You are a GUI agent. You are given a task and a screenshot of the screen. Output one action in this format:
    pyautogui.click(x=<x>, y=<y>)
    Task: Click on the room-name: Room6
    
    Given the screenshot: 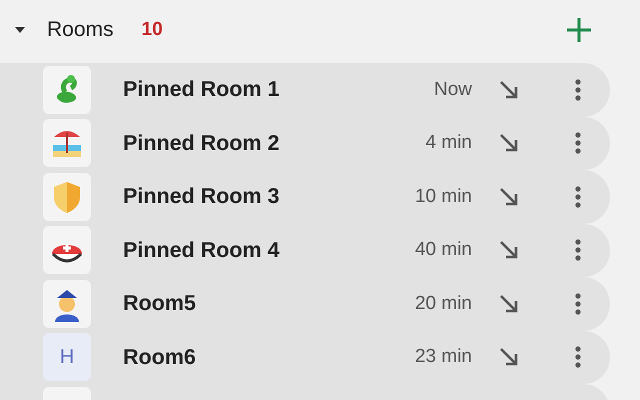 What is the action you would take?
    pyautogui.click(x=159, y=357)
    